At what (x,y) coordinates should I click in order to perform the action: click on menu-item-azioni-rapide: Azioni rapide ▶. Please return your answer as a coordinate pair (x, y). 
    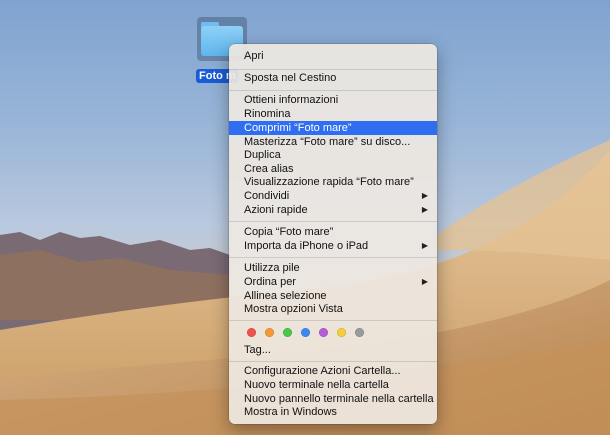
    Looking at the image, I should click on (333, 210).